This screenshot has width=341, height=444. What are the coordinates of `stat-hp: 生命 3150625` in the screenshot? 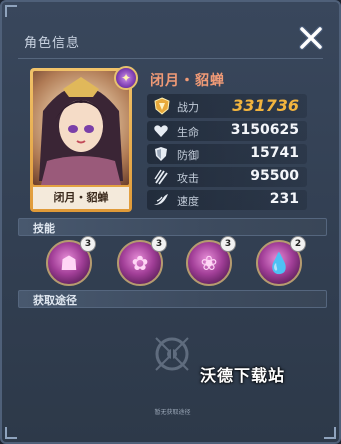 It's located at (227, 131).